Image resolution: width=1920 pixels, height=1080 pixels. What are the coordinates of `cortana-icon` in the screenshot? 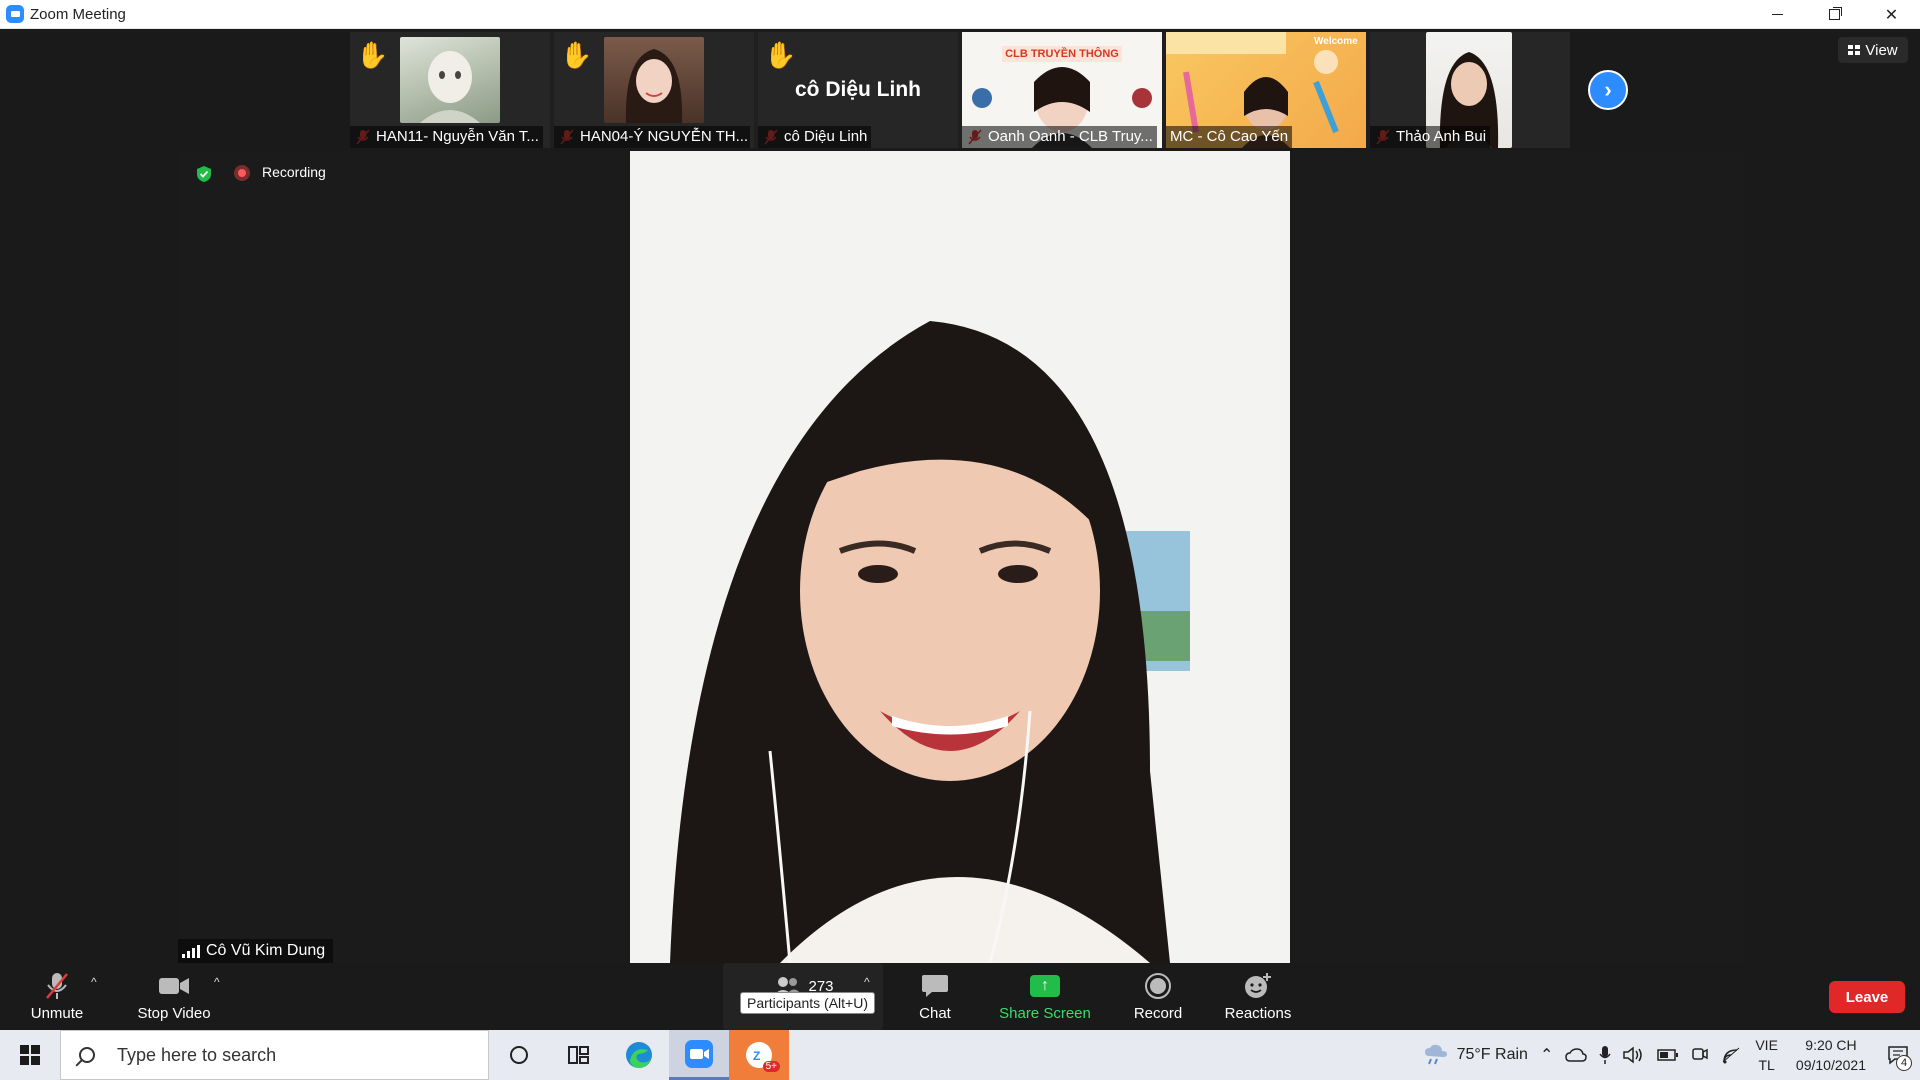 It's located at (519, 1055).